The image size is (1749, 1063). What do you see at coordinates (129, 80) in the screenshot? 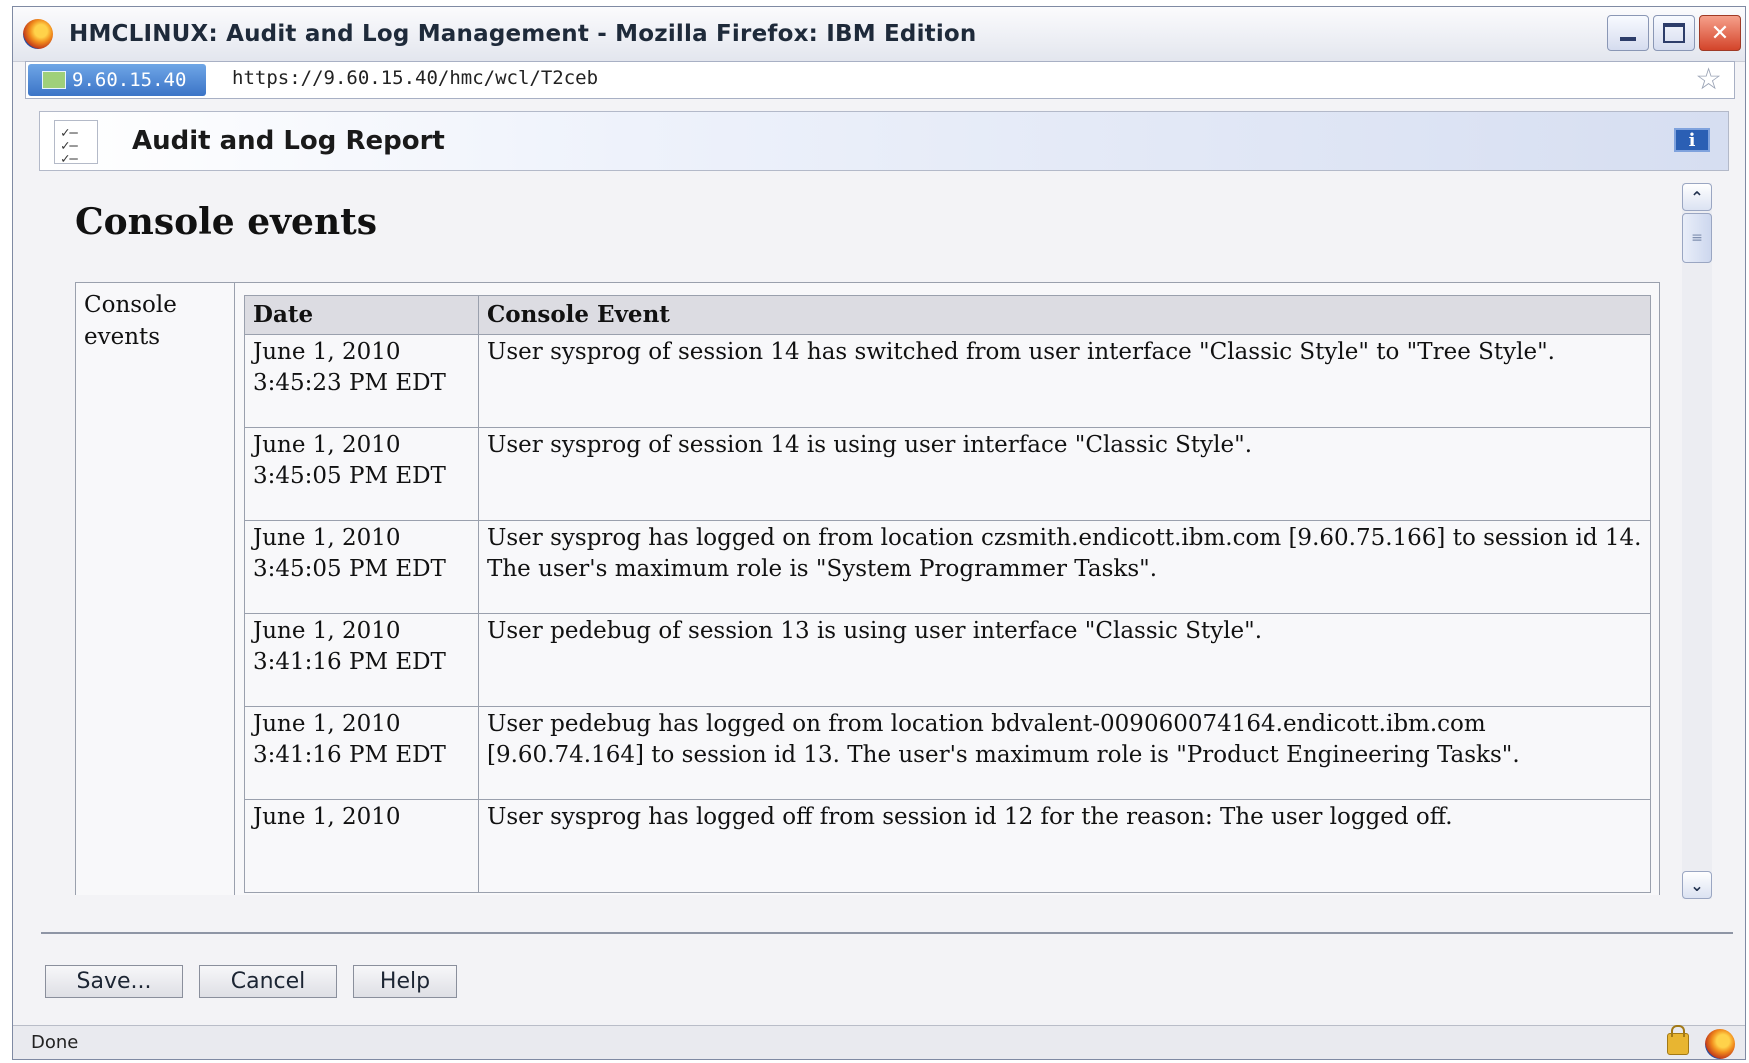
I see `site-identity-label: 9.60.15.40` at bounding box center [129, 80].